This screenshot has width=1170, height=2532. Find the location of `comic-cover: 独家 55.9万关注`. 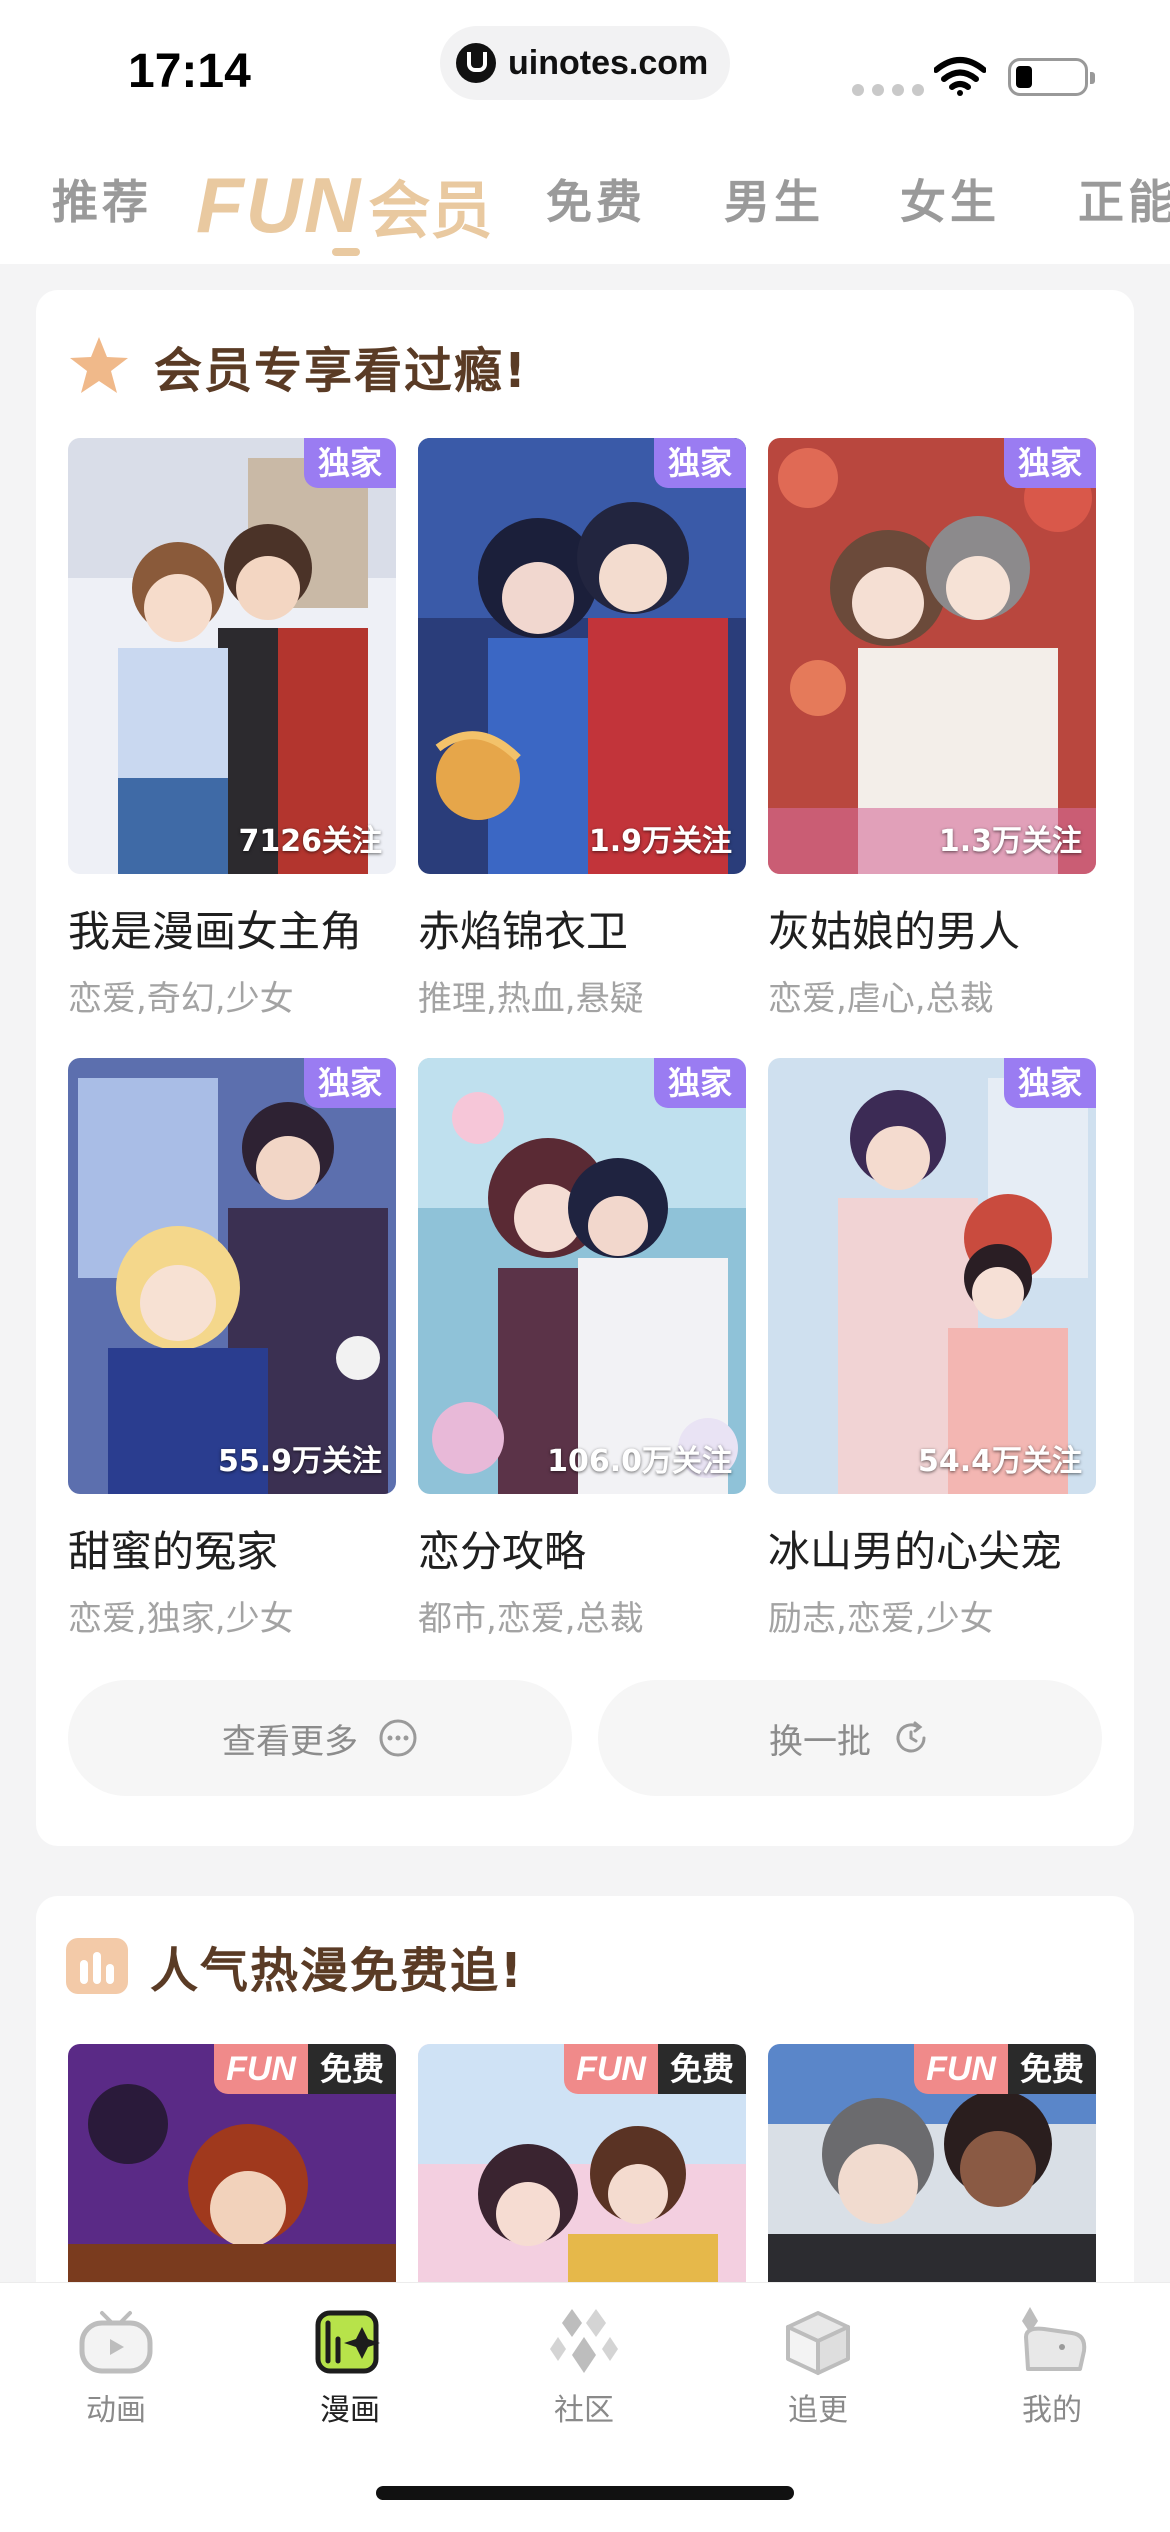

comic-cover: 独家 55.9万关注 is located at coordinates (232, 1276).